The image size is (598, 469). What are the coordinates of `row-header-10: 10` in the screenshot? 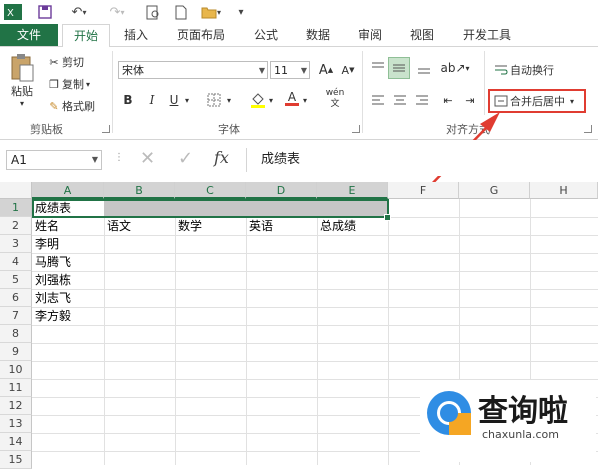 It's located at (16, 370).